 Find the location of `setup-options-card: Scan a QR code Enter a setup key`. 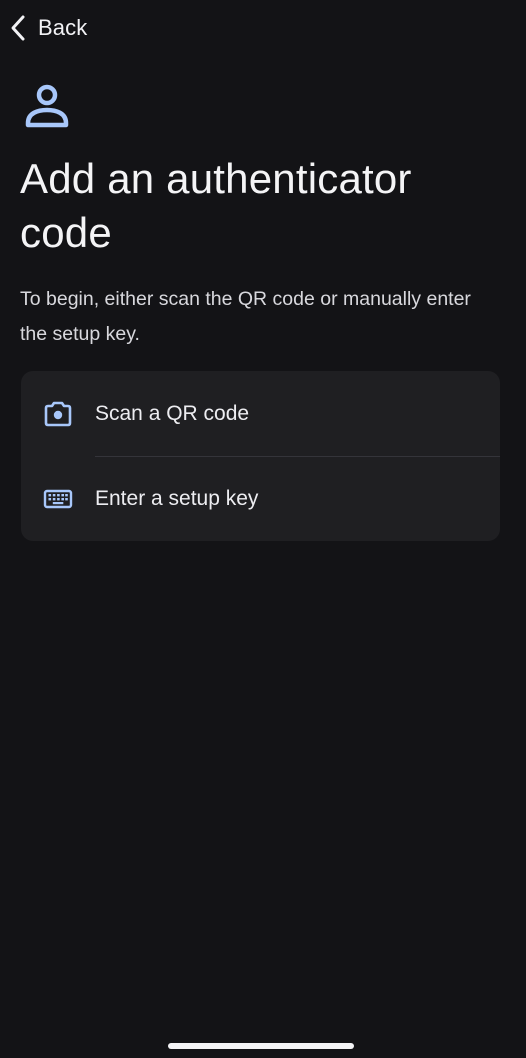

setup-options-card: Scan a QR code Enter a setup key is located at coordinates (260, 456).